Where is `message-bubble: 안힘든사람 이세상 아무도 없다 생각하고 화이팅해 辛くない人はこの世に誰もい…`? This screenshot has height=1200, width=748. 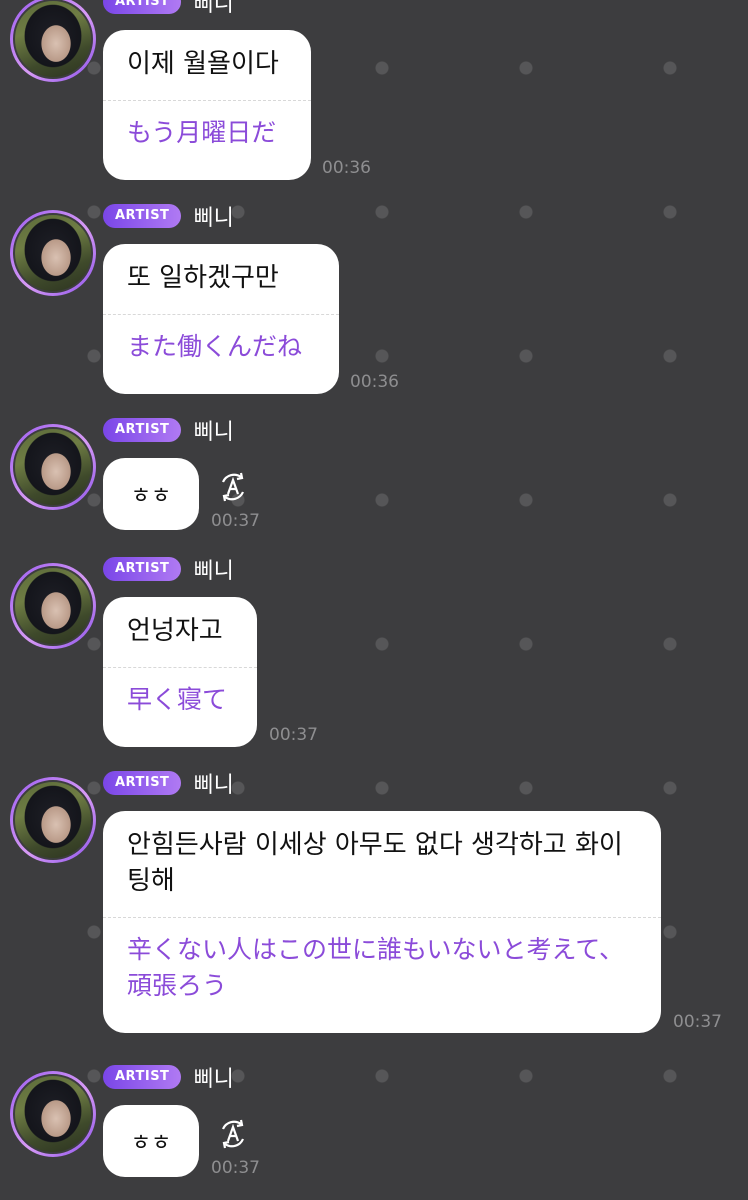
message-bubble: 안힘든사람 이세상 아무도 없다 생각하고 화이팅해 辛くない人はこの世に誰もい… is located at coordinates (382, 922).